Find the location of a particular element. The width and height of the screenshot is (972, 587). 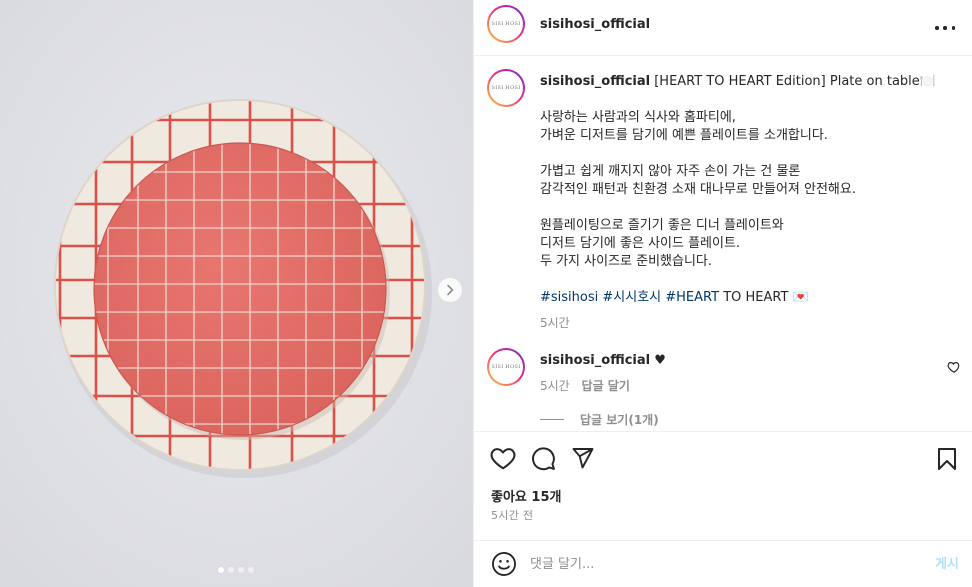

comment-bubble-icon is located at coordinates (543, 458).